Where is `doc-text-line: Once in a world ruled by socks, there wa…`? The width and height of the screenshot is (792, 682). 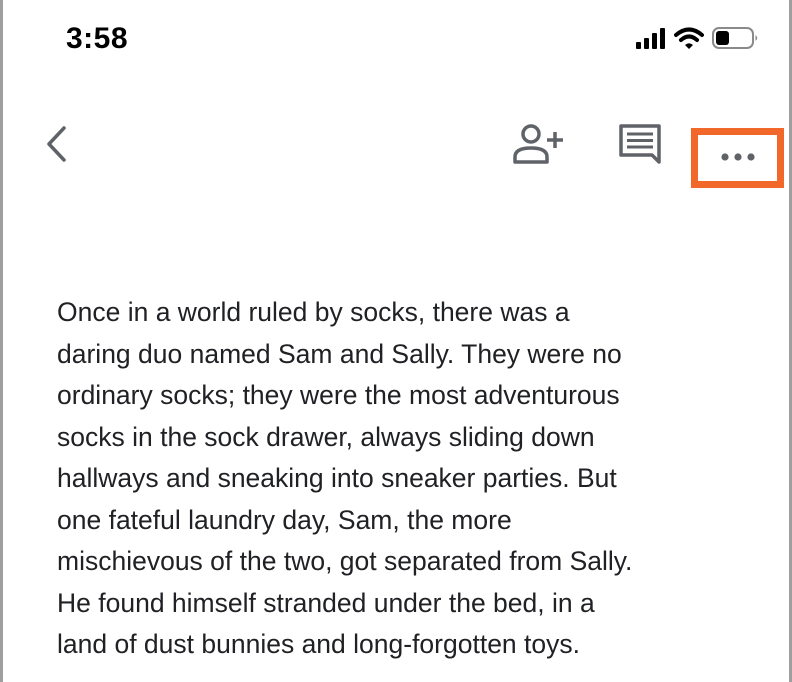
doc-text-line: Once in a world ruled by socks, there wa… is located at coordinates (313, 312).